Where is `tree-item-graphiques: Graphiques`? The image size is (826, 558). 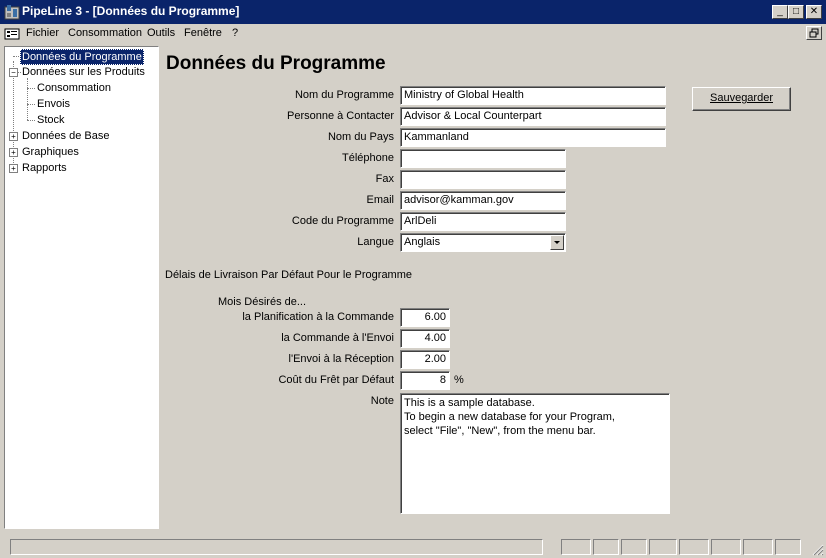 tree-item-graphiques: Graphiques is located at coordinates (50, 152).